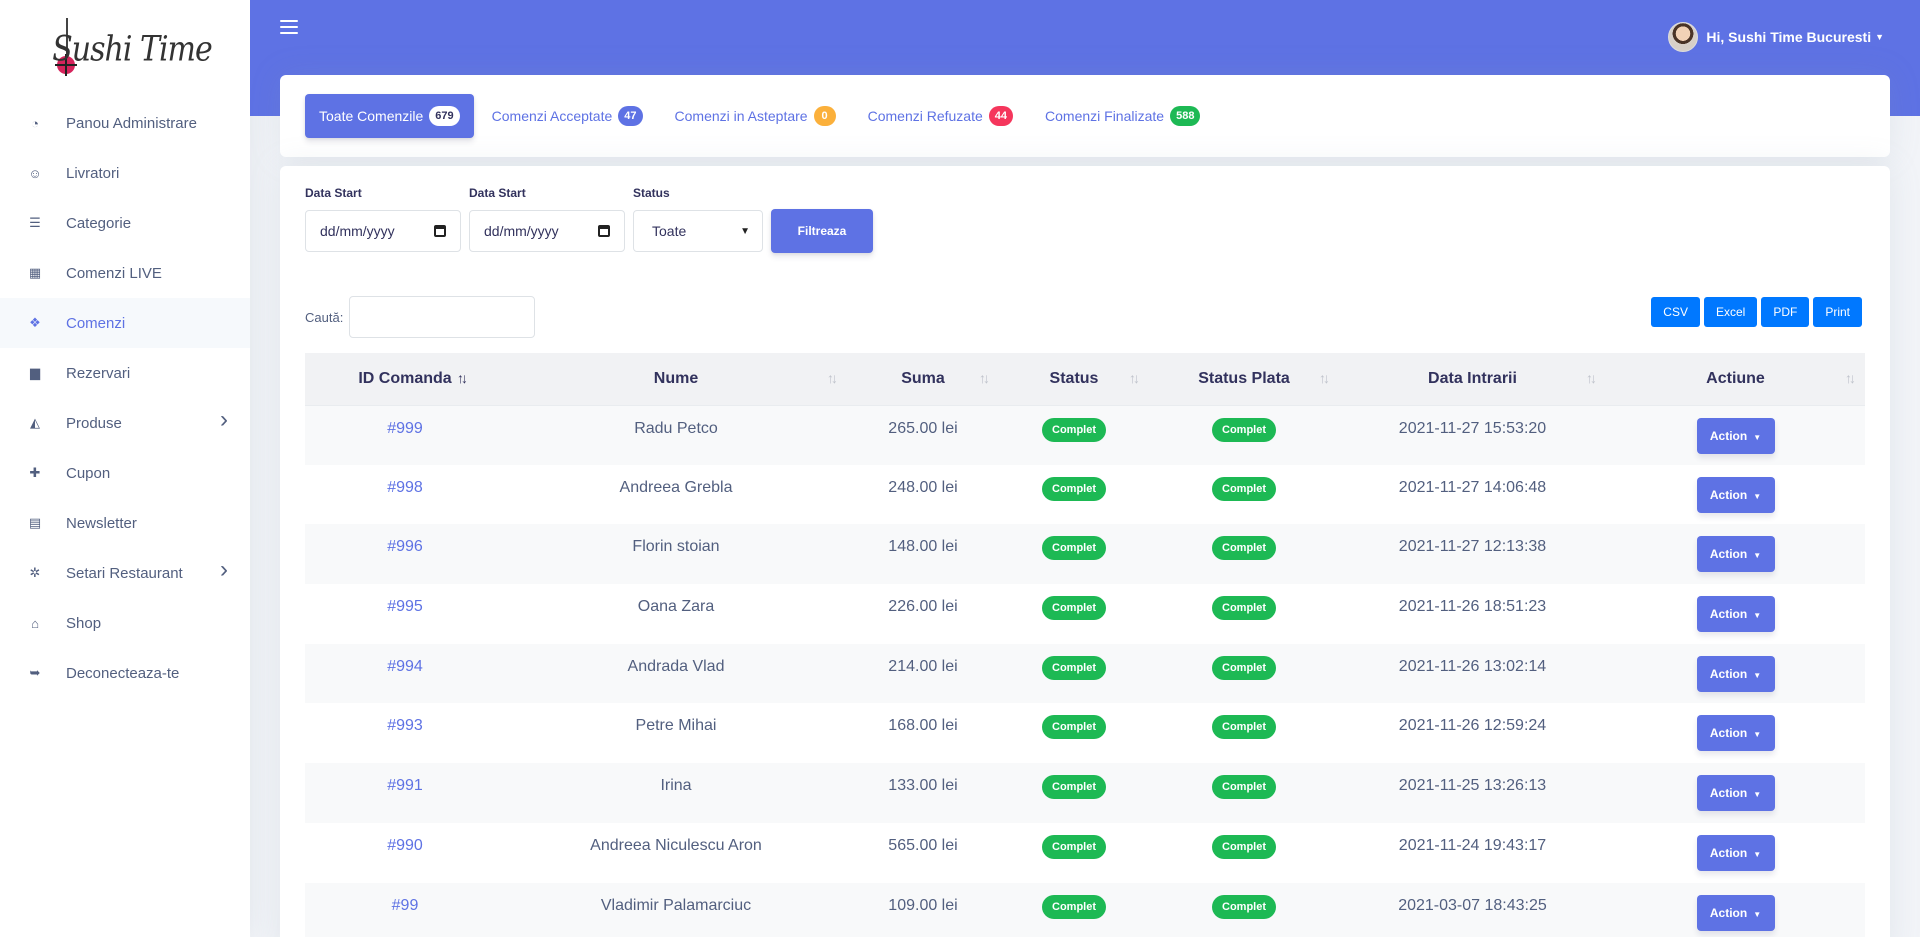 The width and height of the screenshot is (1920, 937). I want to click on order-id-cell: #99, so click(405, 909).